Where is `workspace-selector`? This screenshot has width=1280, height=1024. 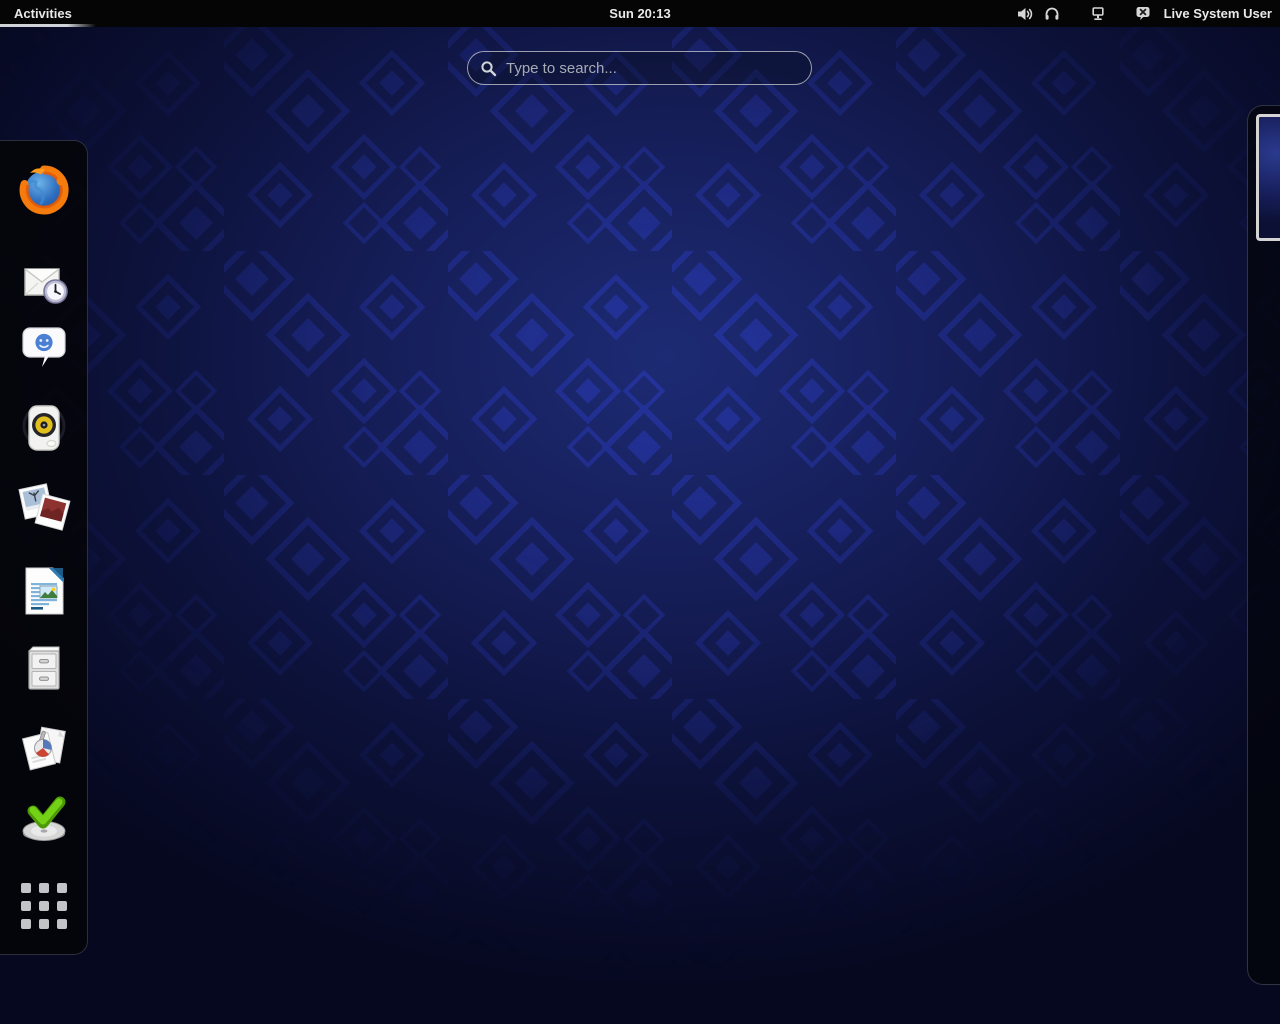
workspace-selector is located at coordinates (1263, 545).